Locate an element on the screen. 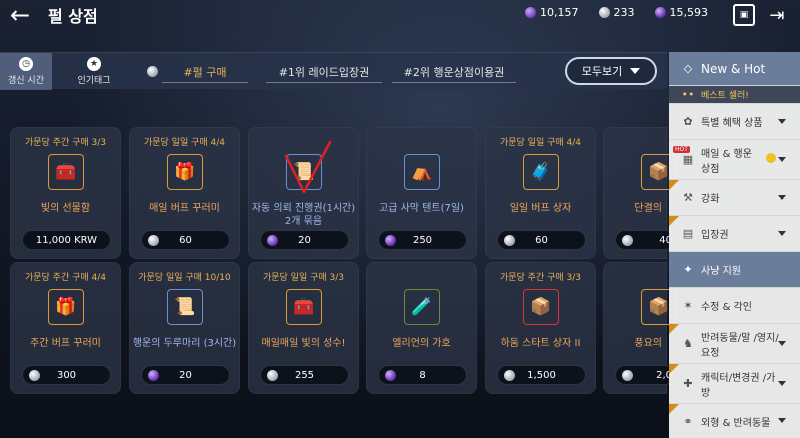 This screenshot has width=800, height=438. product-thumbnail-icon: 🧰 is located at coordinates (66, 172).